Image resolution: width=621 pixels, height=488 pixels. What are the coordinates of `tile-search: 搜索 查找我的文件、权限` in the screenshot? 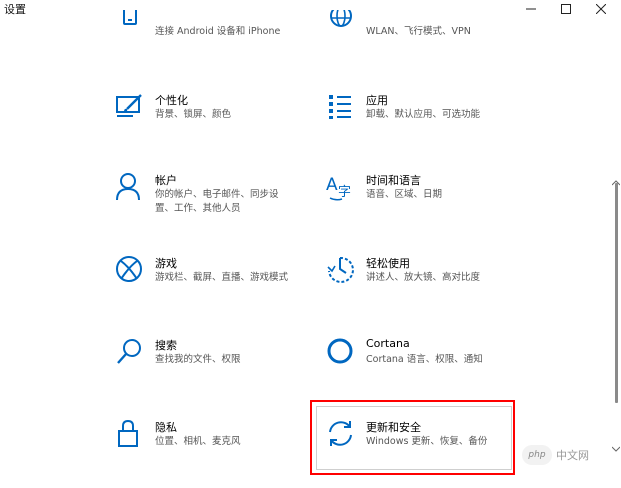 It's located at (230, 365).